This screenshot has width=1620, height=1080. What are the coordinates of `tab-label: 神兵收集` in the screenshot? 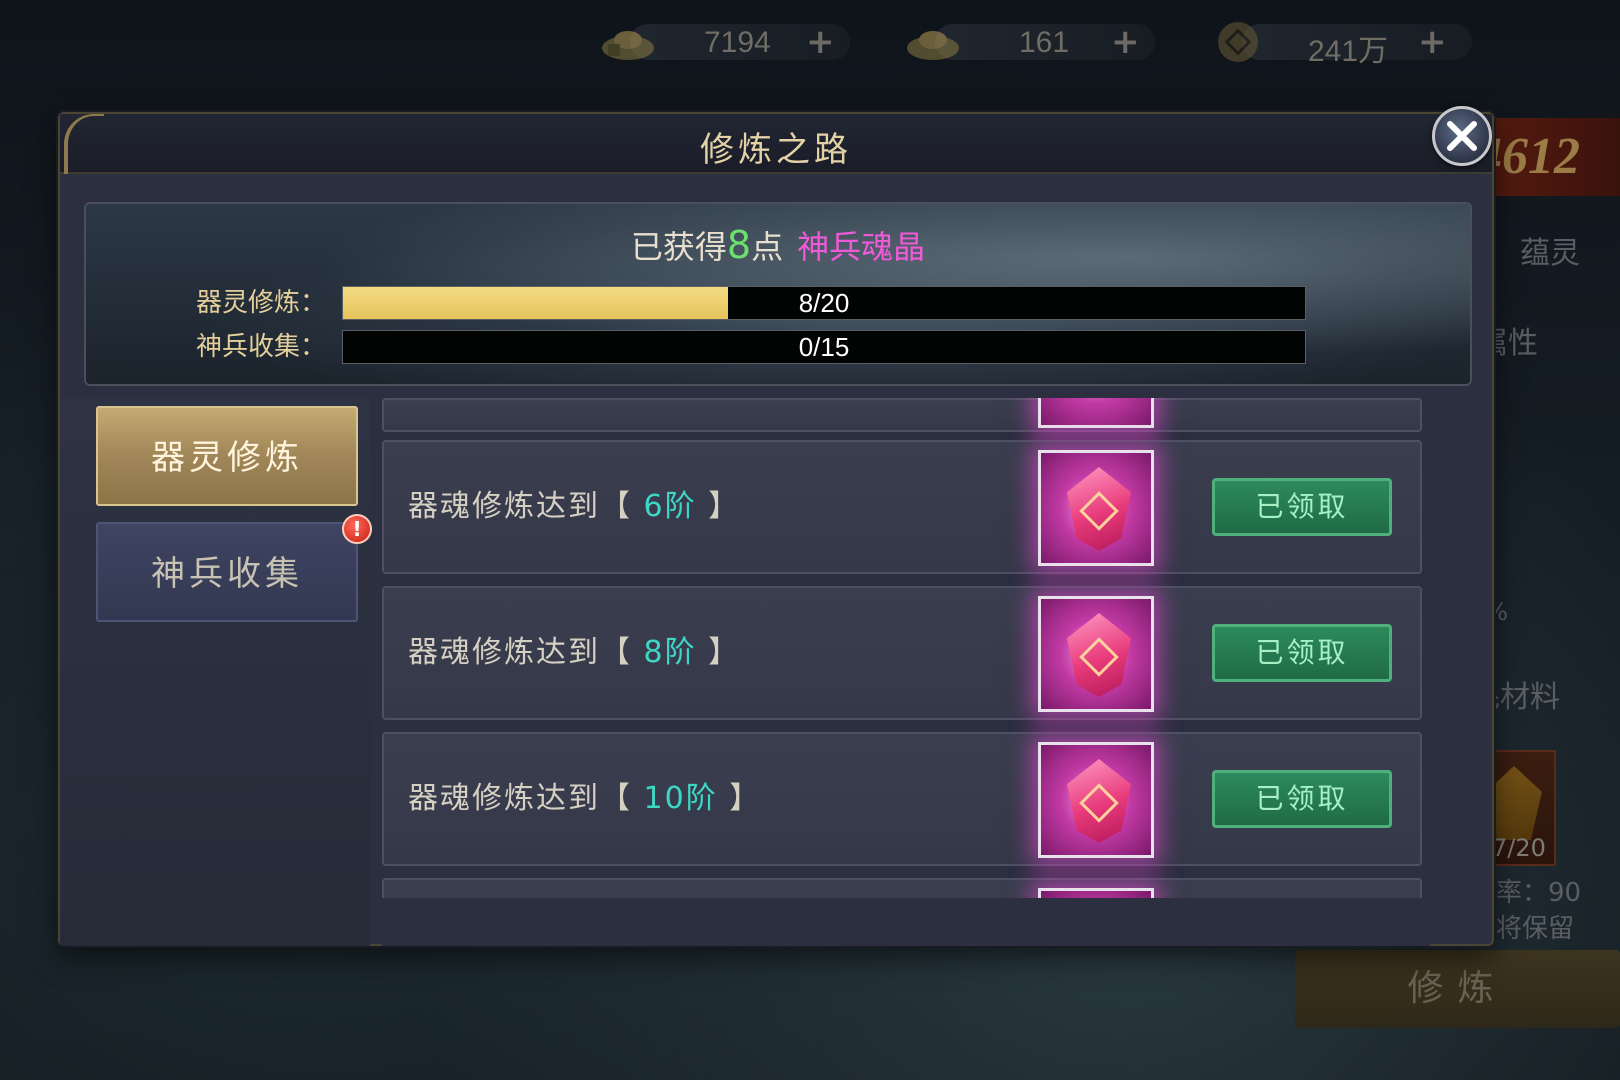 It's located at (227, 574).